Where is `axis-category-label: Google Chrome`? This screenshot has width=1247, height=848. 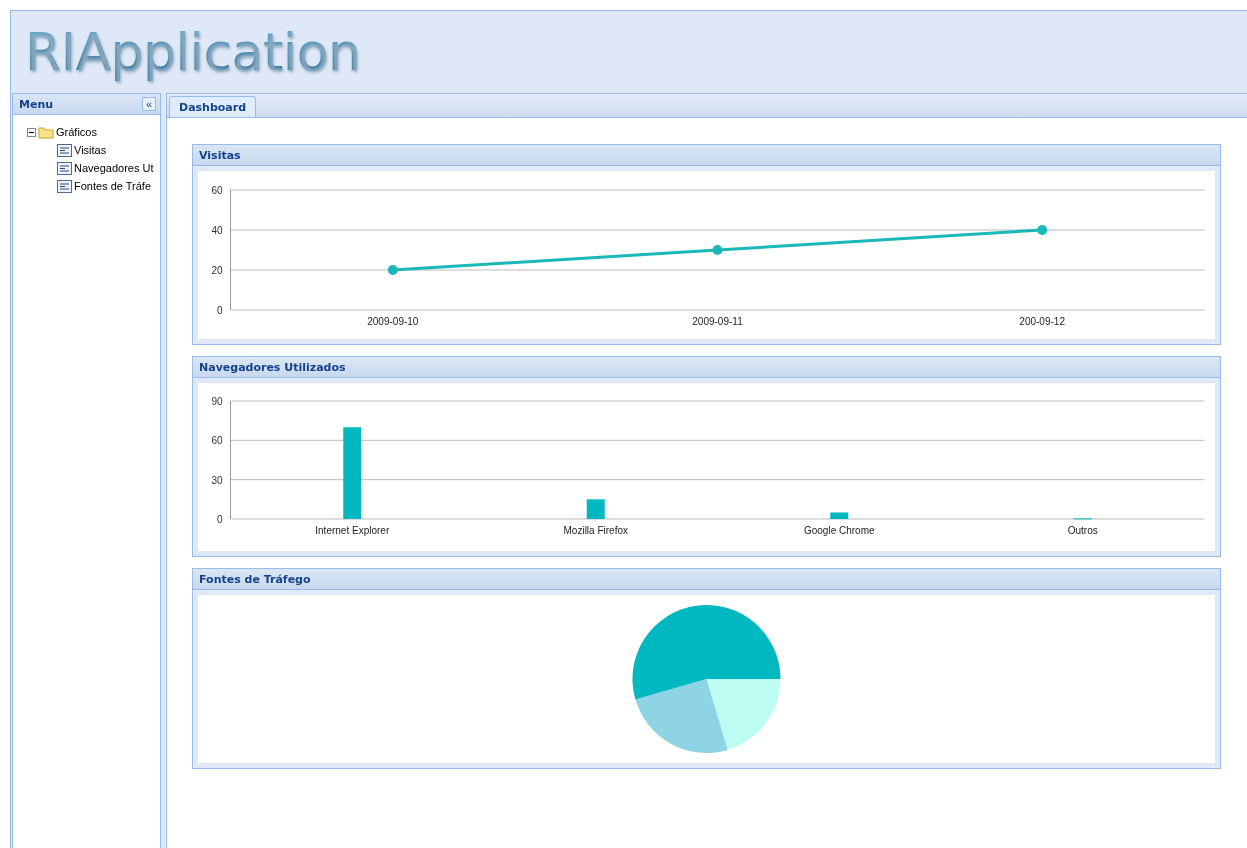
axis-category-label: Google Chrome is located at coordinates (839, 530).